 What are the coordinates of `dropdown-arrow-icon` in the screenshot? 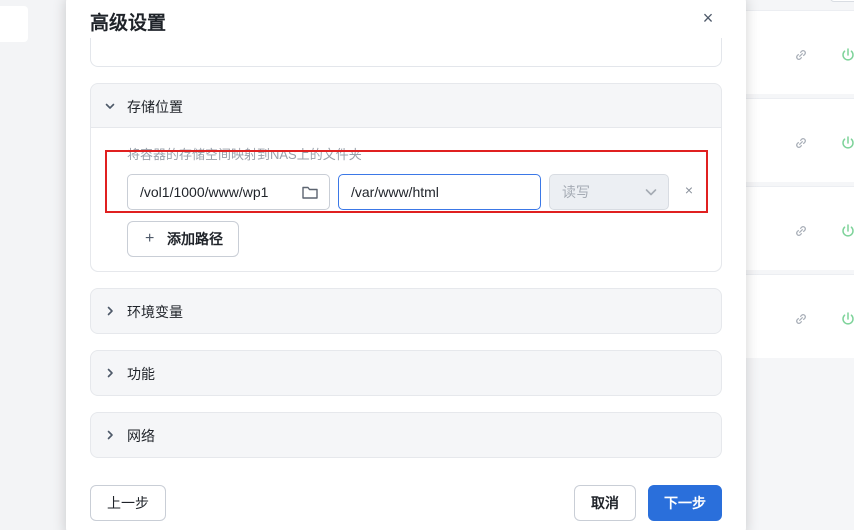 It's located at (651, 192).